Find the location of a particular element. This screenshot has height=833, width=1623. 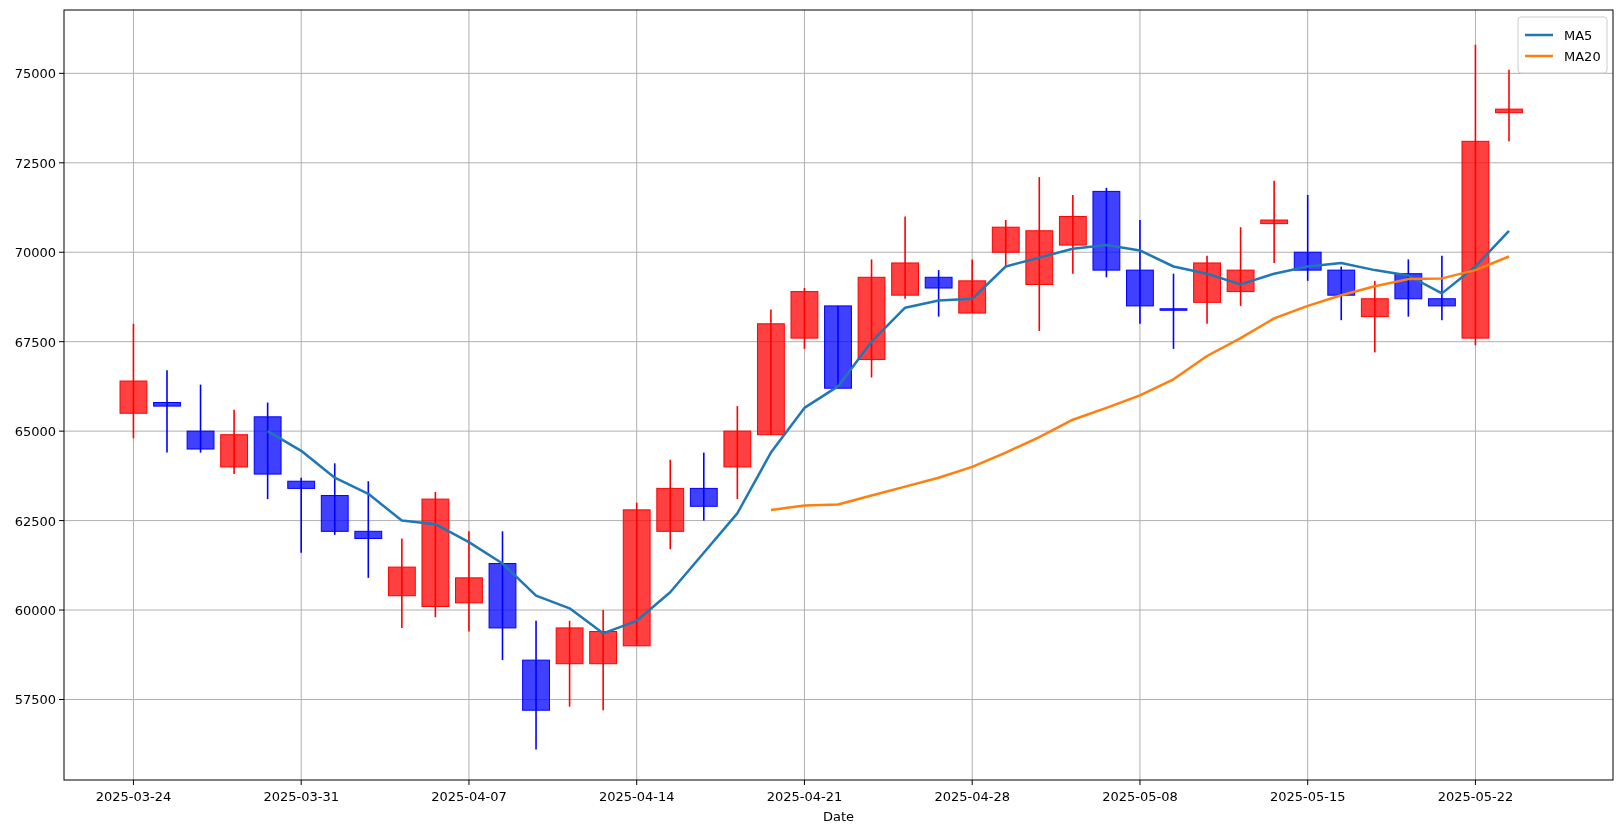

x-tick-label: 2025-04-14 is located at coordinates (636, 796).